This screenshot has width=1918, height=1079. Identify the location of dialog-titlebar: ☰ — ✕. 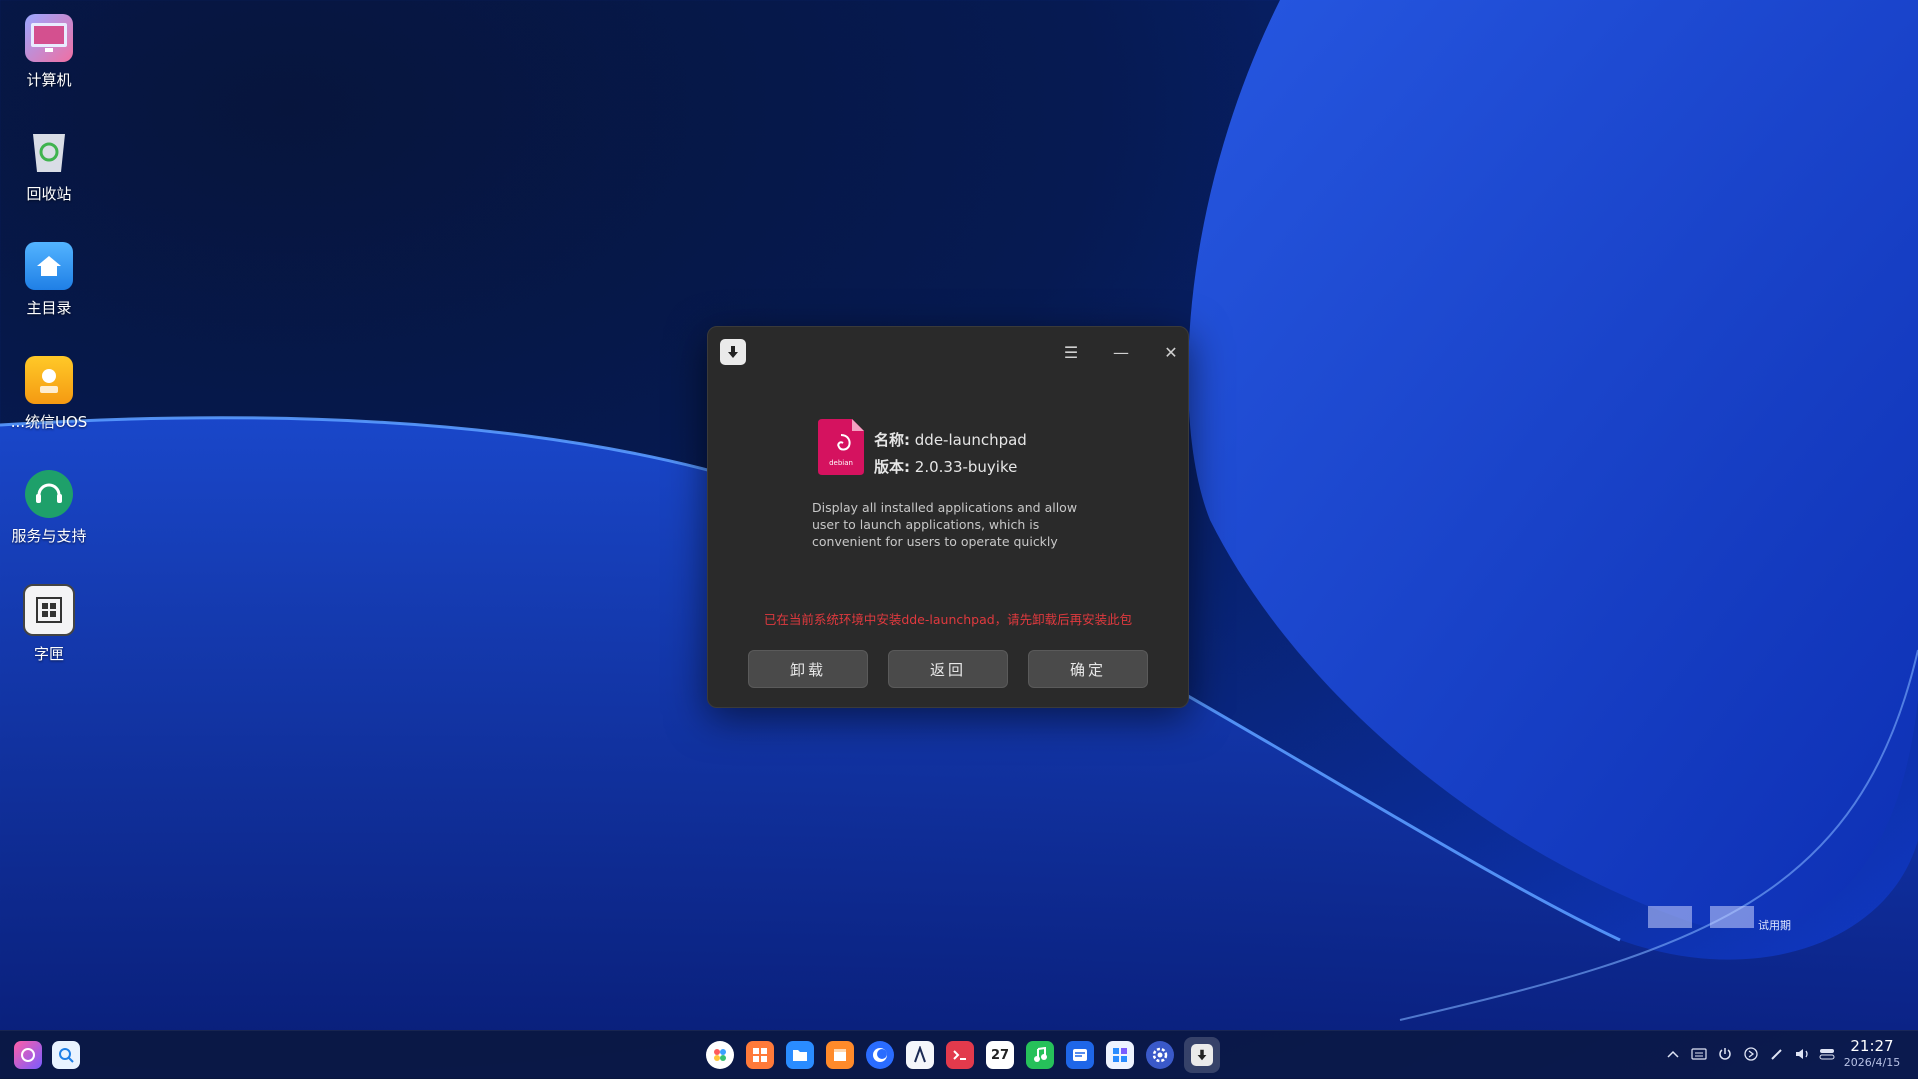
(948, 352).